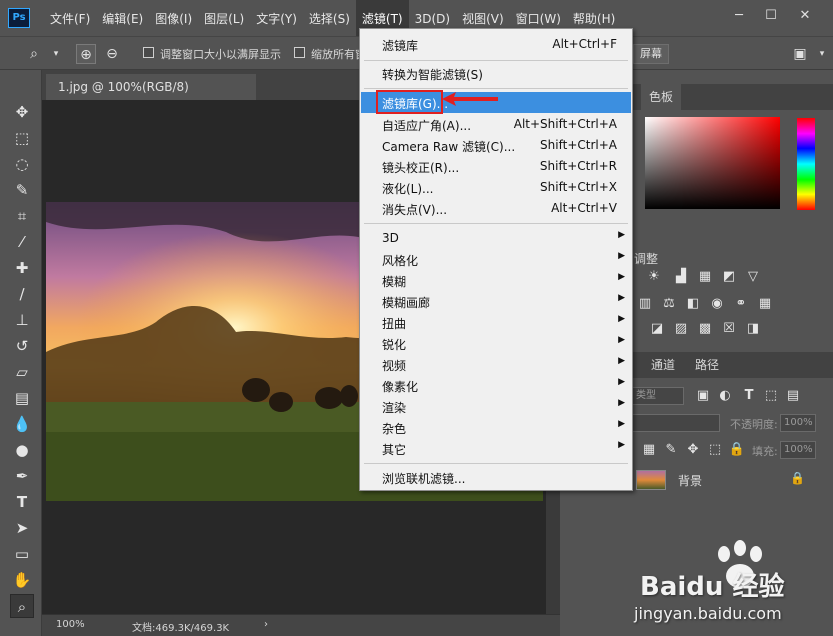  Describe the element at coordinates (705, 277) in the screenshot. I see `curves-icon: ▦` at that location.